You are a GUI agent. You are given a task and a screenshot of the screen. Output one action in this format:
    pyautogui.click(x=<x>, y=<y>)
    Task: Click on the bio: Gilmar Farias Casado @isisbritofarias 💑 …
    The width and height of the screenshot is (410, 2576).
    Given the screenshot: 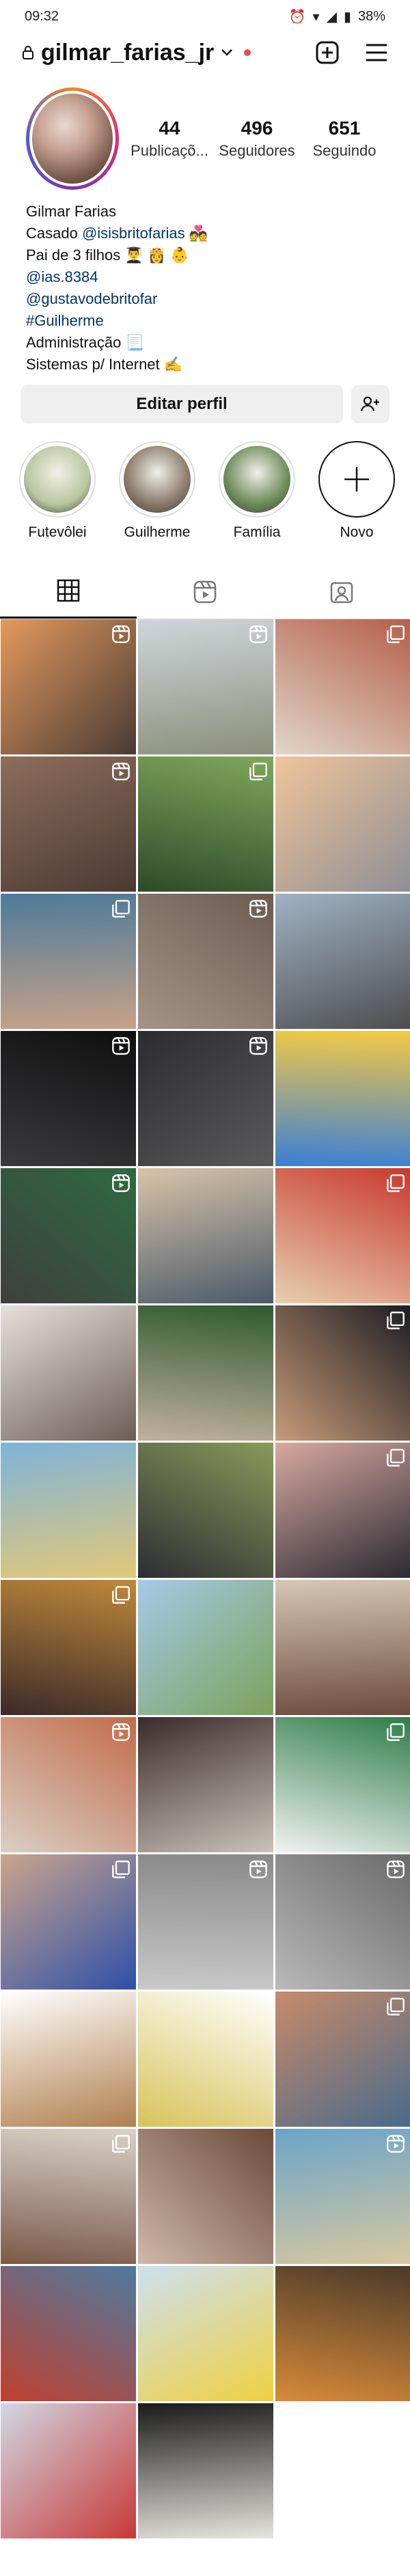 What is the action you would take?
    pyautogui.click(x=205, y=285)
    